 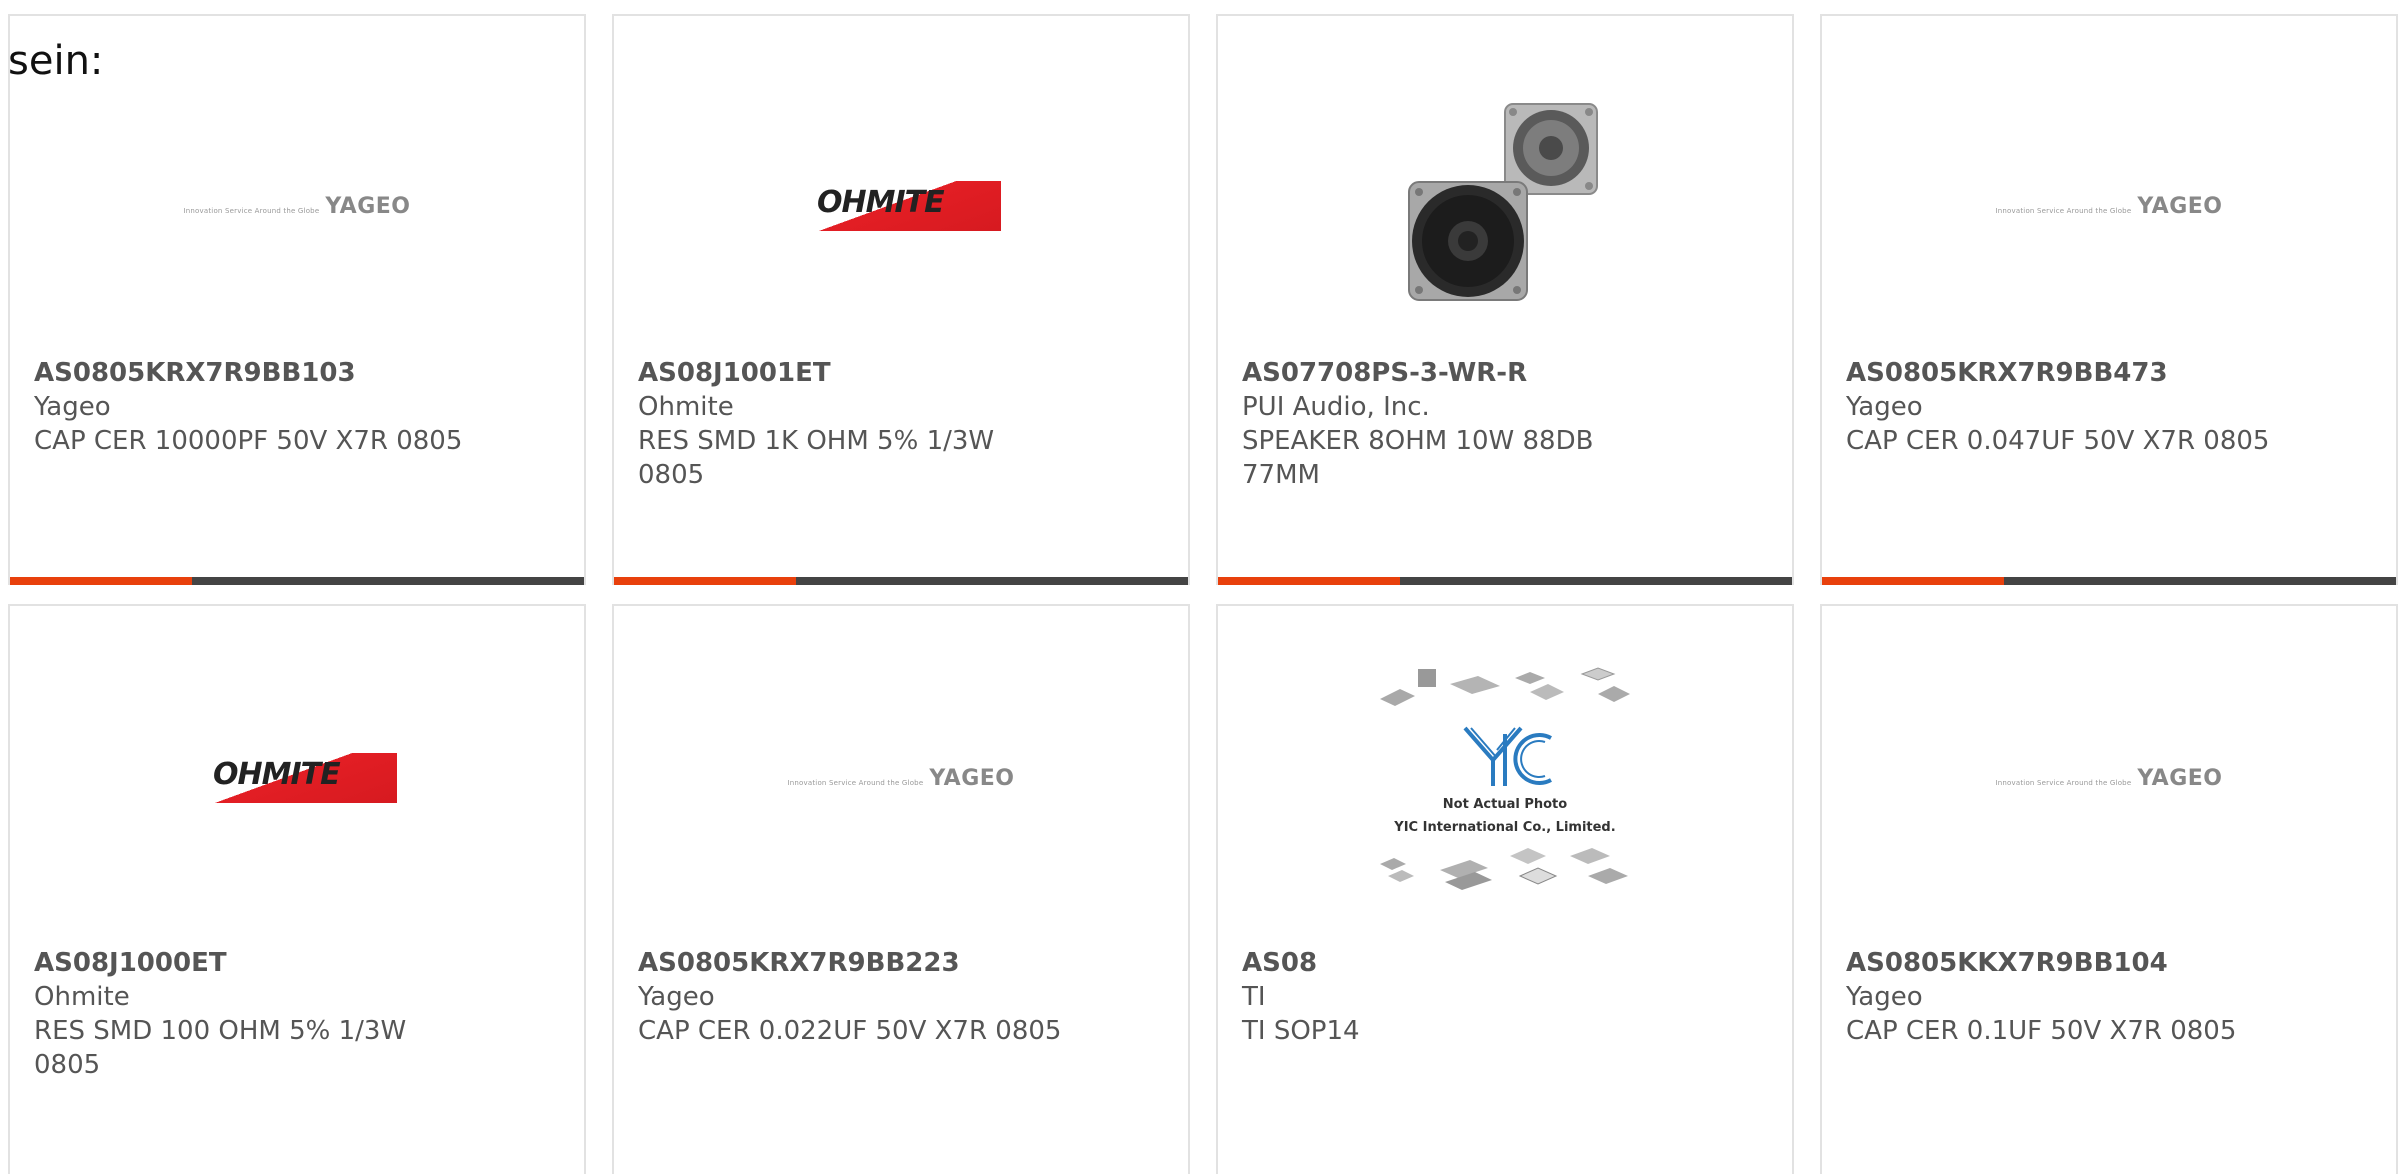 What do you see at coordinates (850, 1031) in the screenshot?
I see `product-description: CAP CER 0.022UF 50V X7R 0805` at bounding box center [850, 1031].